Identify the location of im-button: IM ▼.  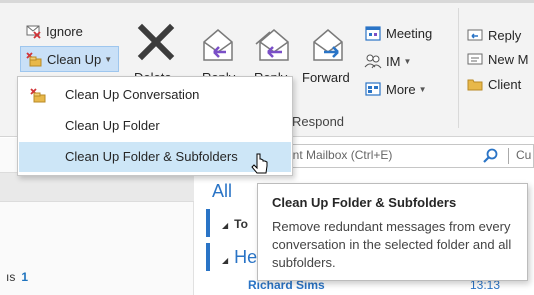
(387, 61).